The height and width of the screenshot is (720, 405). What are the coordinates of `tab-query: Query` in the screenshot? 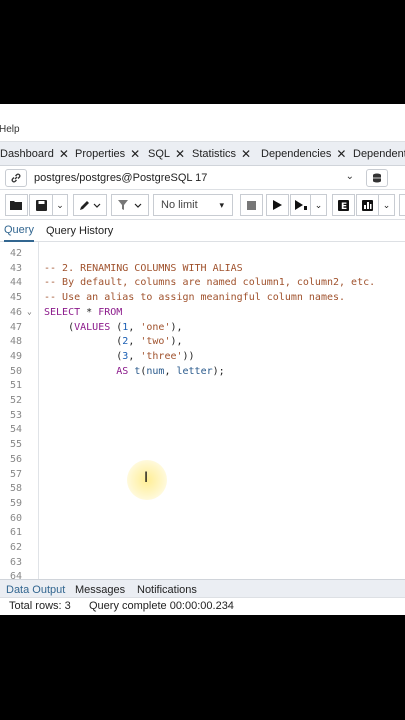 It's located at (19, 231).